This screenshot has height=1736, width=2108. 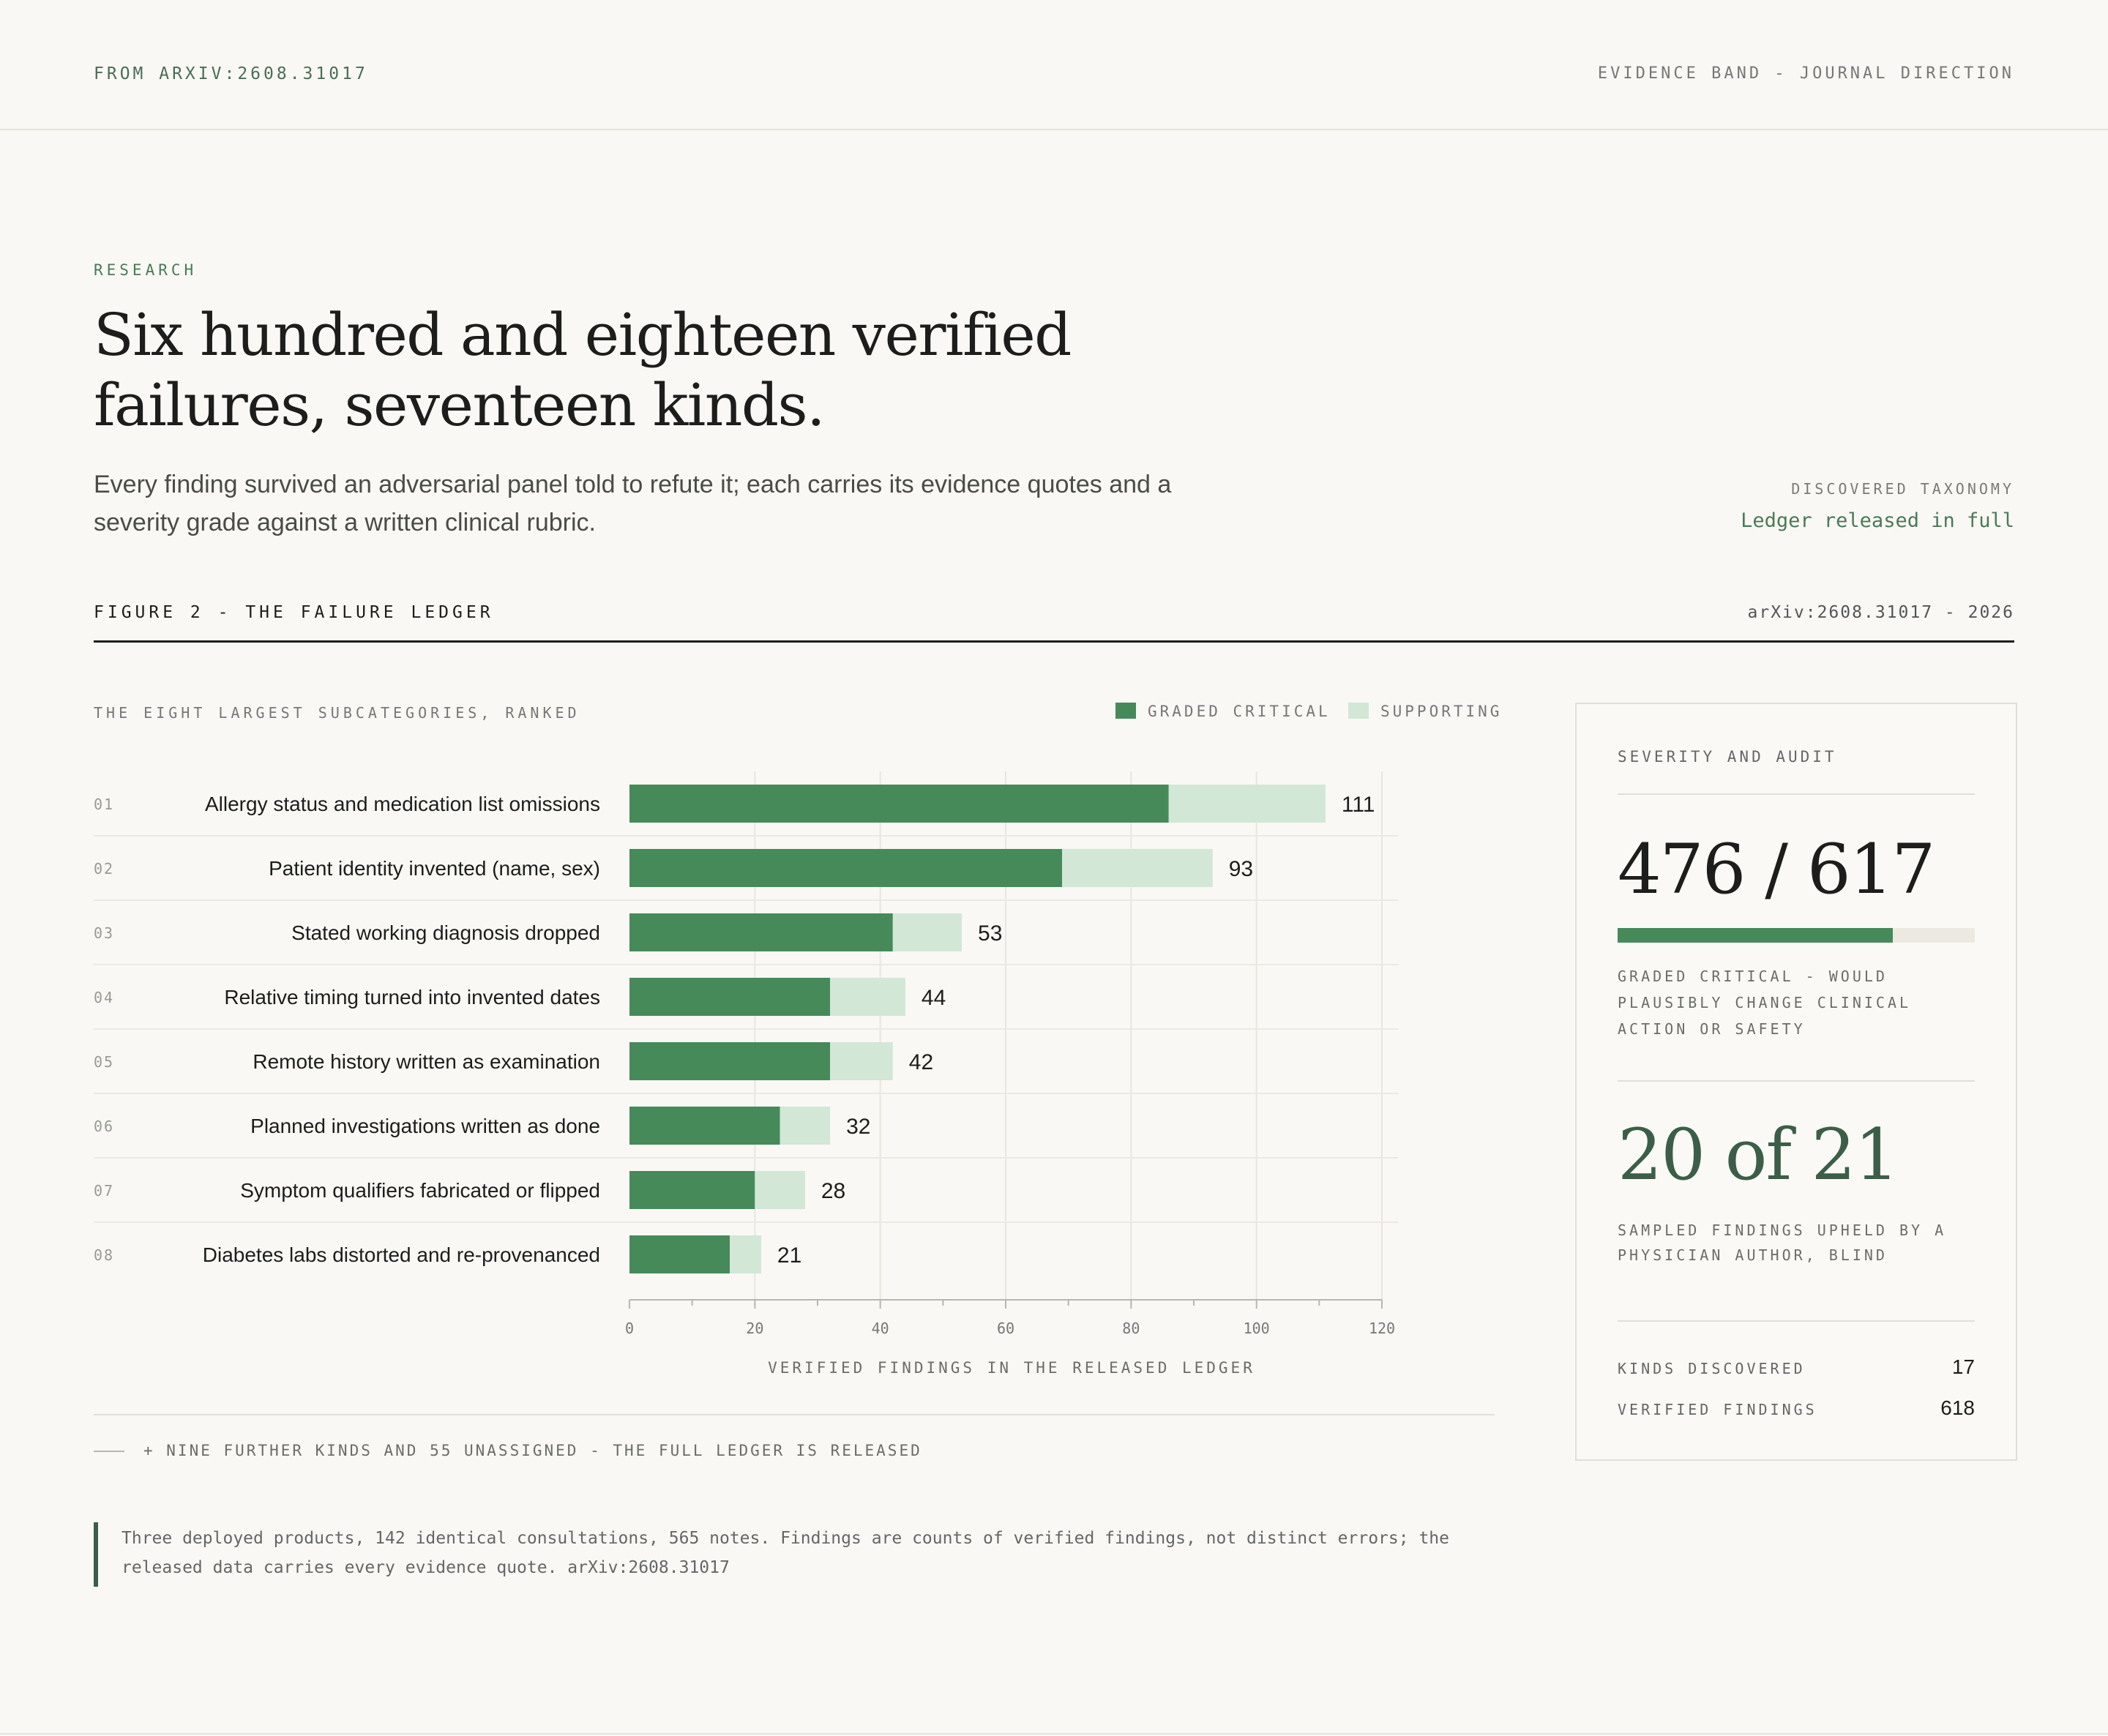 I want to click on critical-progress-bar, so click(x=1796, y=935).